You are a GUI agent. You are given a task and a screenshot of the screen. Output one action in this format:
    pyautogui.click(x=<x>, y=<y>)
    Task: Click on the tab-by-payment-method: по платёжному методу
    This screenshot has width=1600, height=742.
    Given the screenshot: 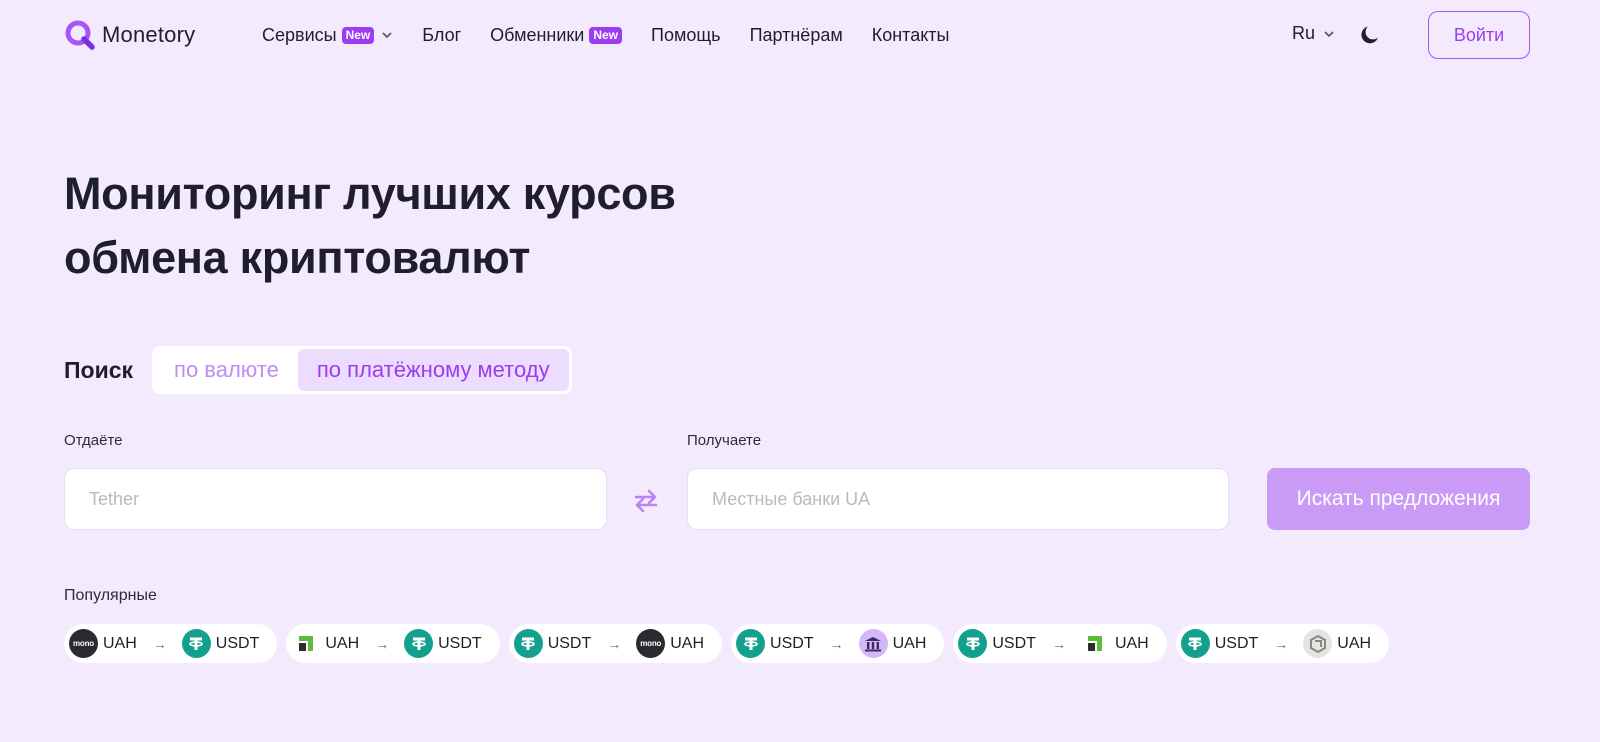 What is the action you would take?
    pyautogui.click(x=433, y=370)
    